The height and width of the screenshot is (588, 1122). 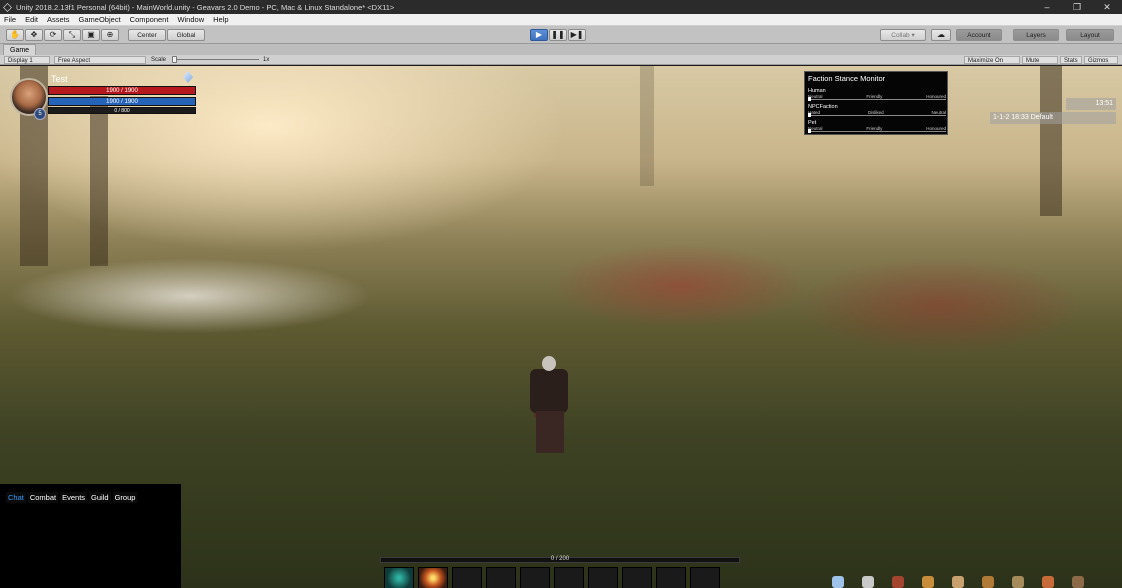 I want to click on chat-tab-chat: Chat, so click(x=16, y=497).